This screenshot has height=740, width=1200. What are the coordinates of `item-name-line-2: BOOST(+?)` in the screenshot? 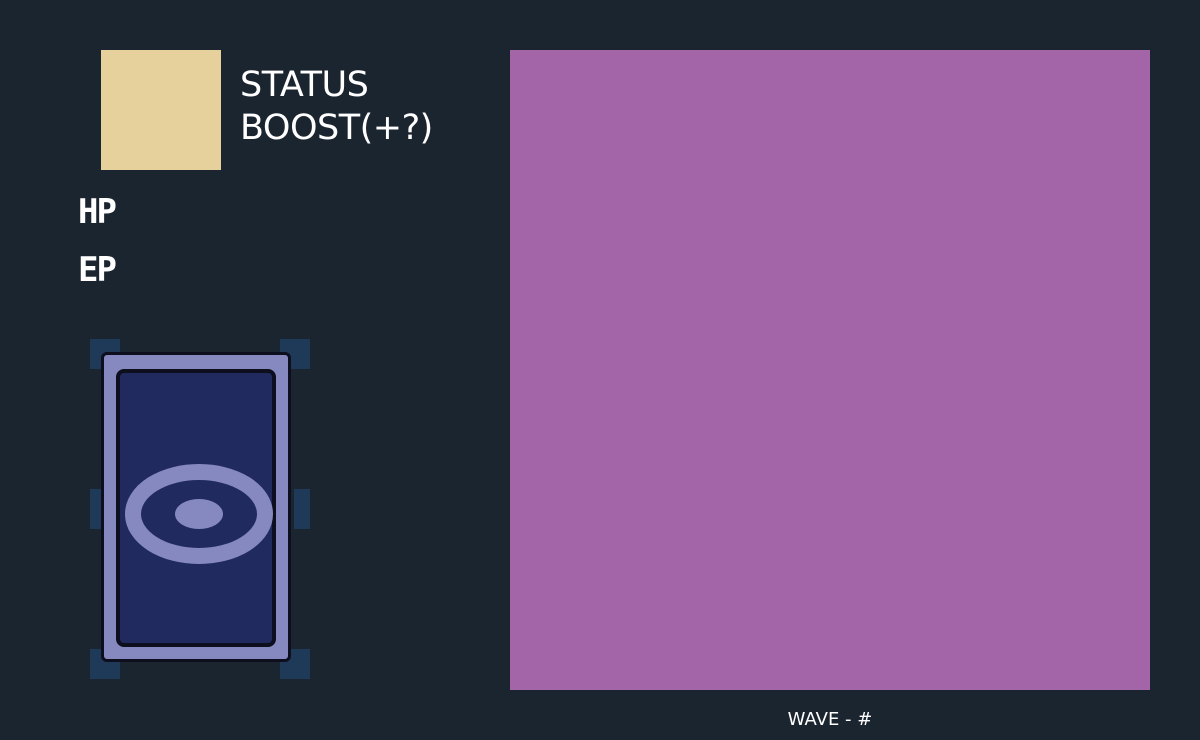 It's located at (336, 128).